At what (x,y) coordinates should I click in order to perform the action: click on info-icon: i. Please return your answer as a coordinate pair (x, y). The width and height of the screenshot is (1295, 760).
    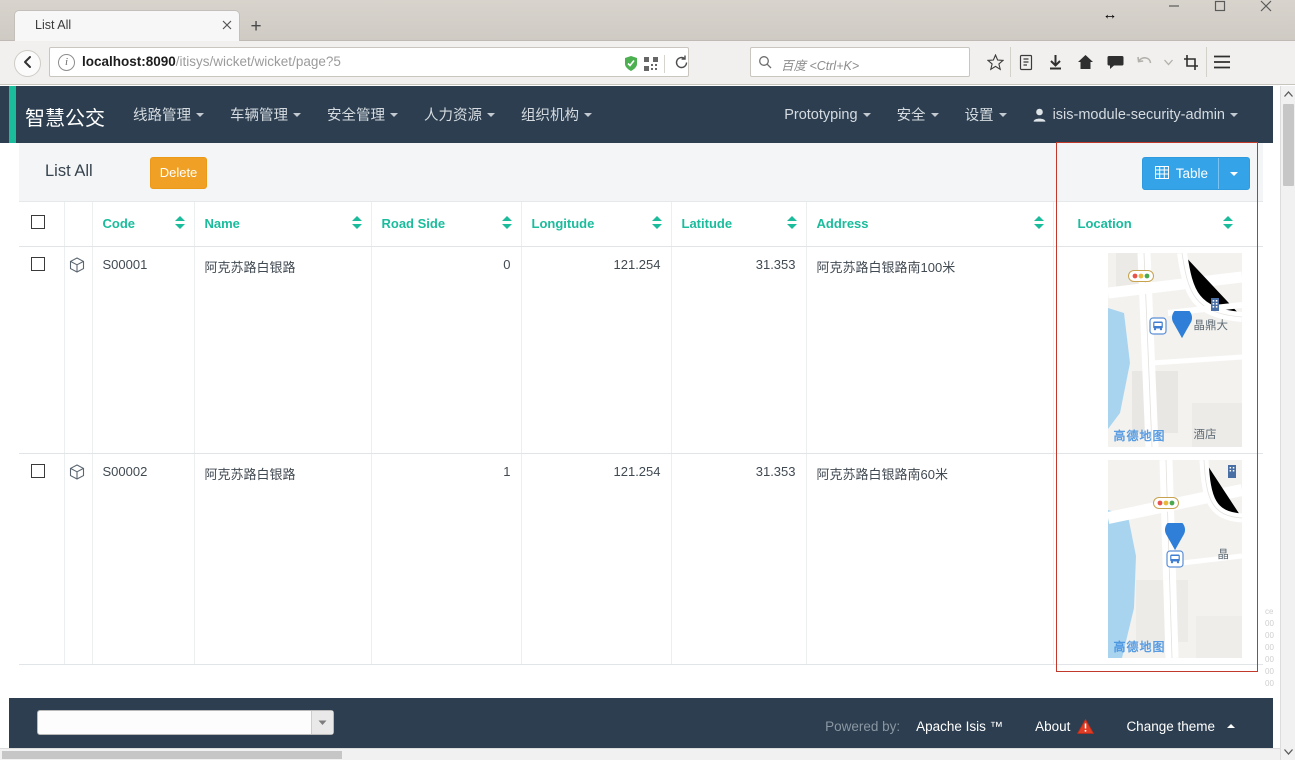
    Looking at the image, I should click on (66, 62).